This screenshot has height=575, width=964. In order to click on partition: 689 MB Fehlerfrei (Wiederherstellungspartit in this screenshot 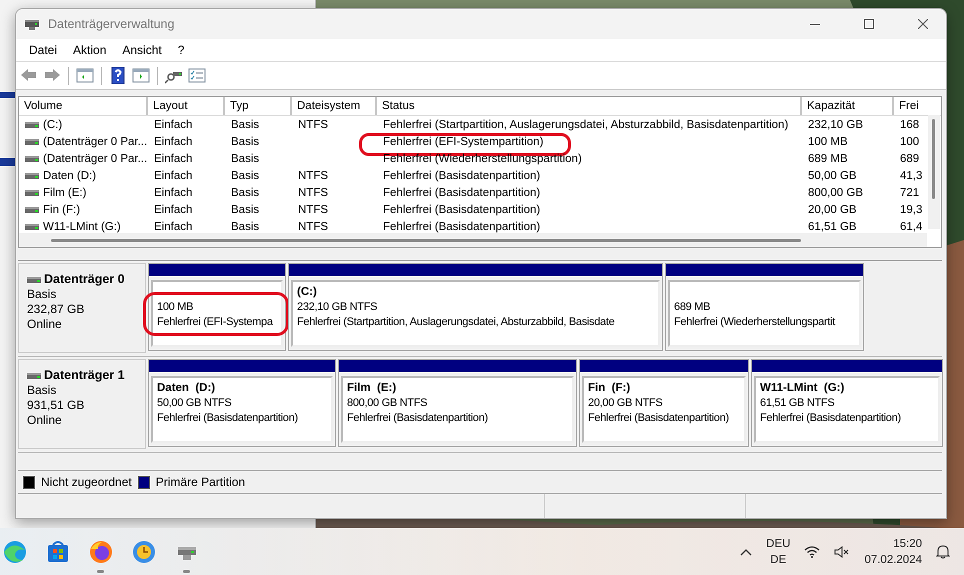, I will do `click(764, 307)`.